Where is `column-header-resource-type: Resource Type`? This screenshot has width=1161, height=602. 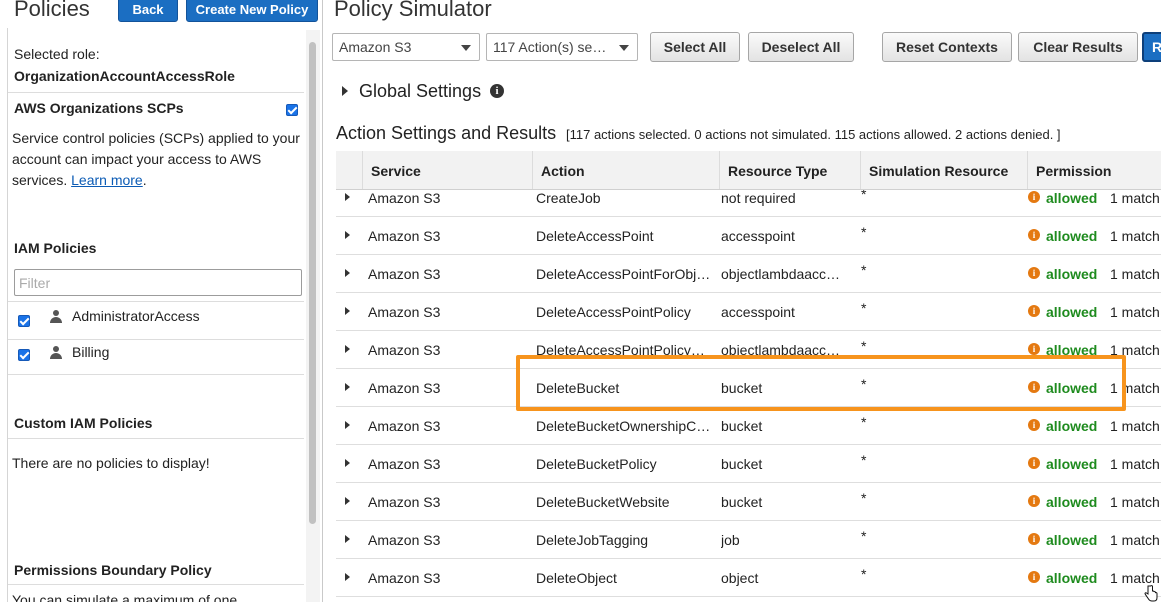 column-header-resource-type: Resource Type is located at coordinates (789, 170).